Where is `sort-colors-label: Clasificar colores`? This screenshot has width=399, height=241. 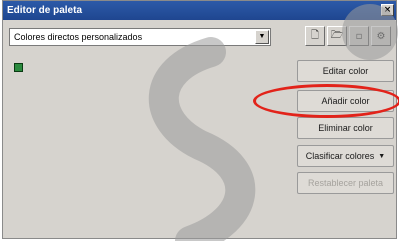 sort-colors-label: Clasificar colores is located at coordinates (340, 156).